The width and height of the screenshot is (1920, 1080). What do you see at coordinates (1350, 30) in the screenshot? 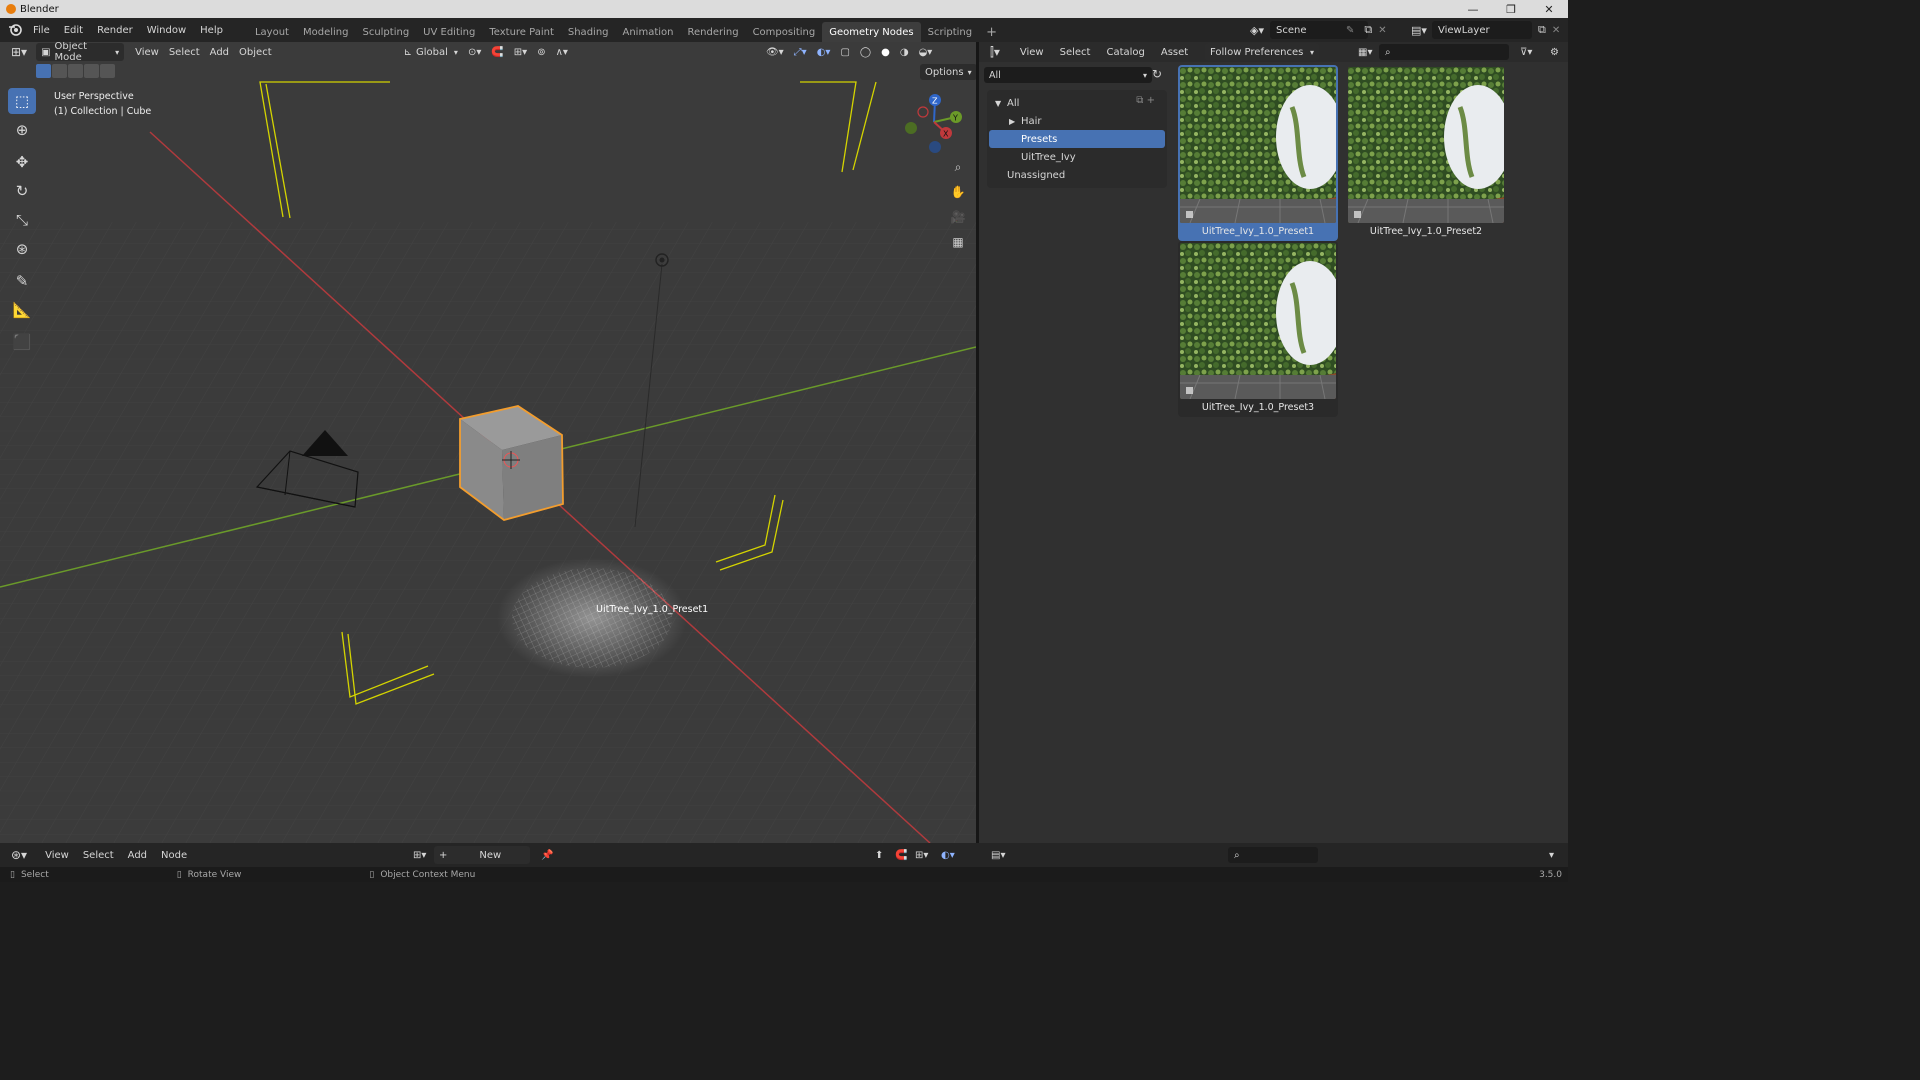
I see `pin-icon: ✎` at bounding box center [1350, 30].